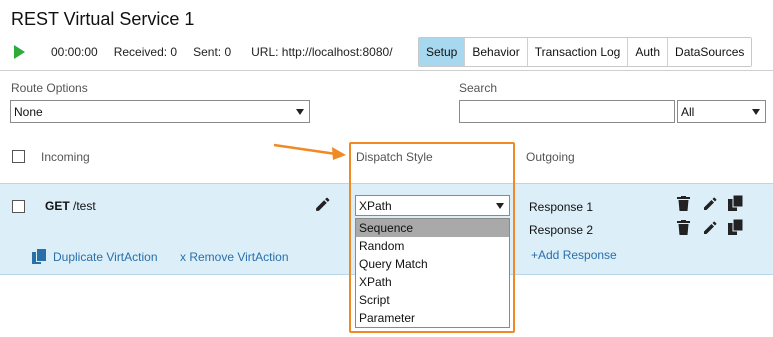 This screenshot has height=337, width=773. What do you see at coordinates (65, 157) in the screenshot?
I see `column-incoming: Incoming` at bounding box center [65, 157].